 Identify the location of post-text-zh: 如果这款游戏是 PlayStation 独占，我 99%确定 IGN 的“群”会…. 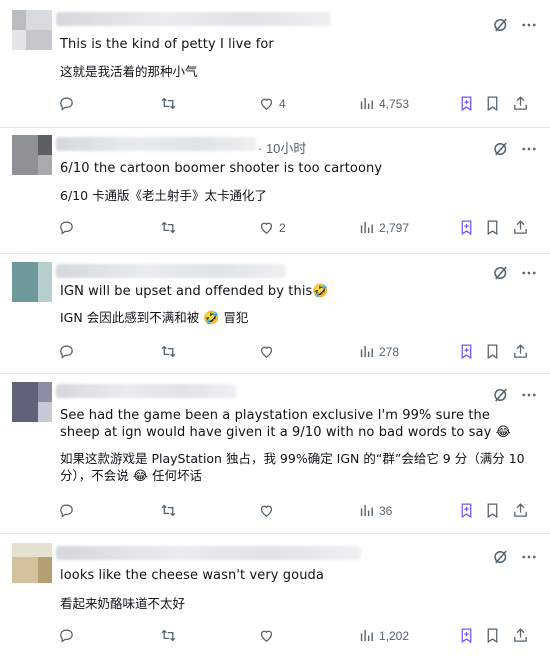
(292, 467).